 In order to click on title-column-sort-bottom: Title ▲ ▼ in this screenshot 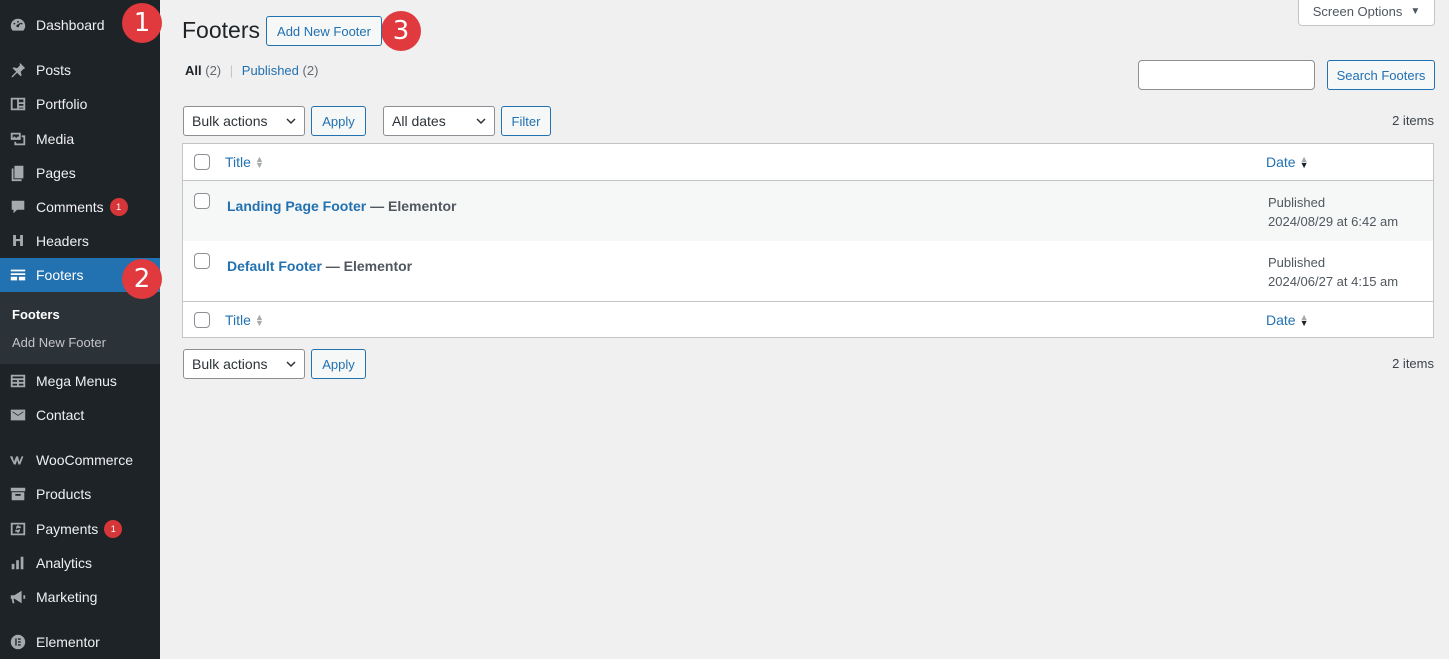, I will do `click(244, 320)`.